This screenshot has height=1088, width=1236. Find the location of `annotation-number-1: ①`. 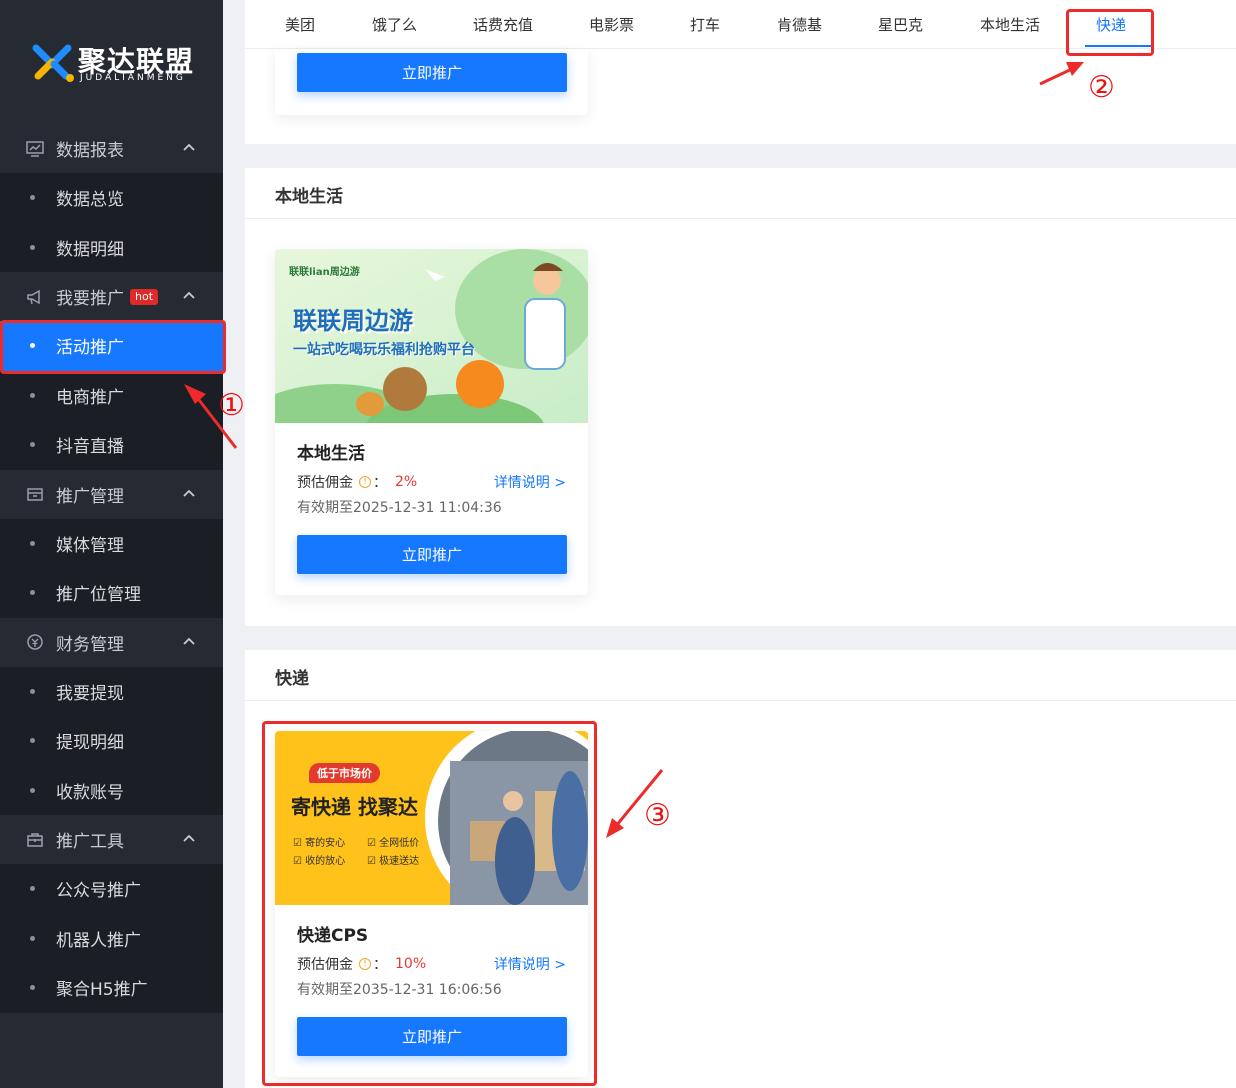

annotation-number-1: ① is located at coordinates (231, 405).